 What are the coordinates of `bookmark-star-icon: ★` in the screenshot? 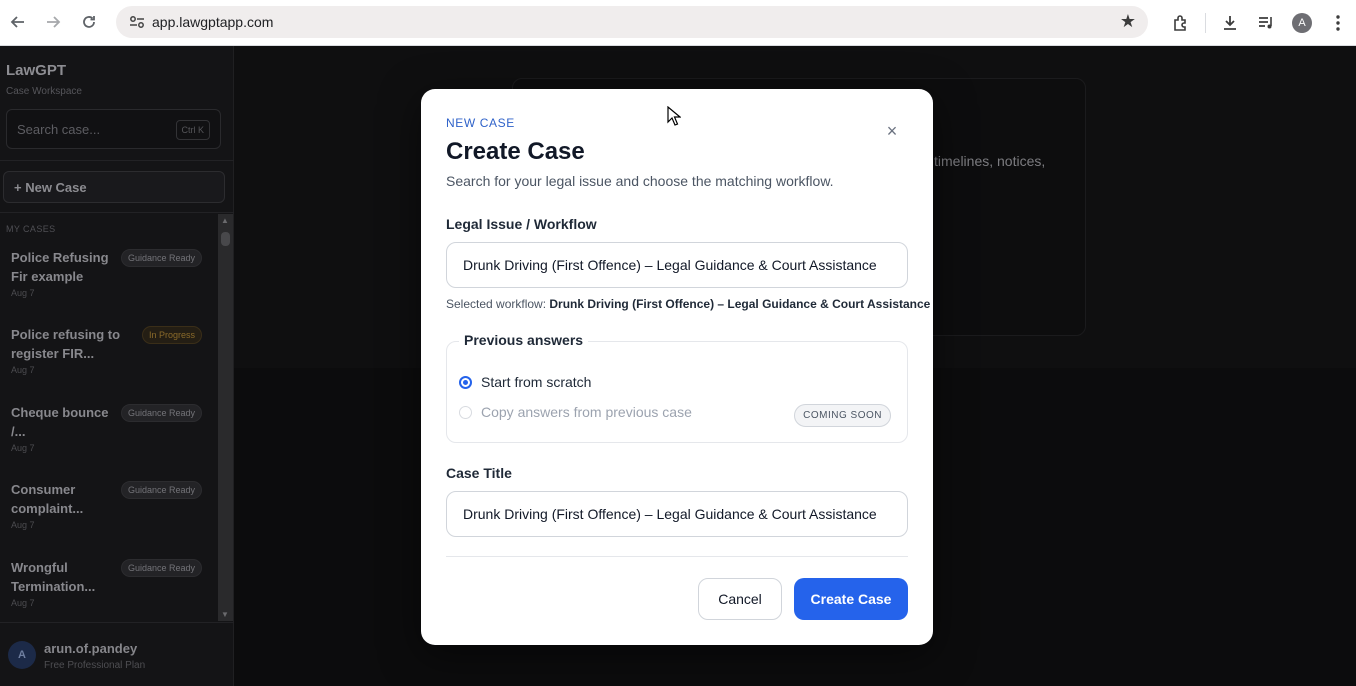 It's located at (1128, 21).